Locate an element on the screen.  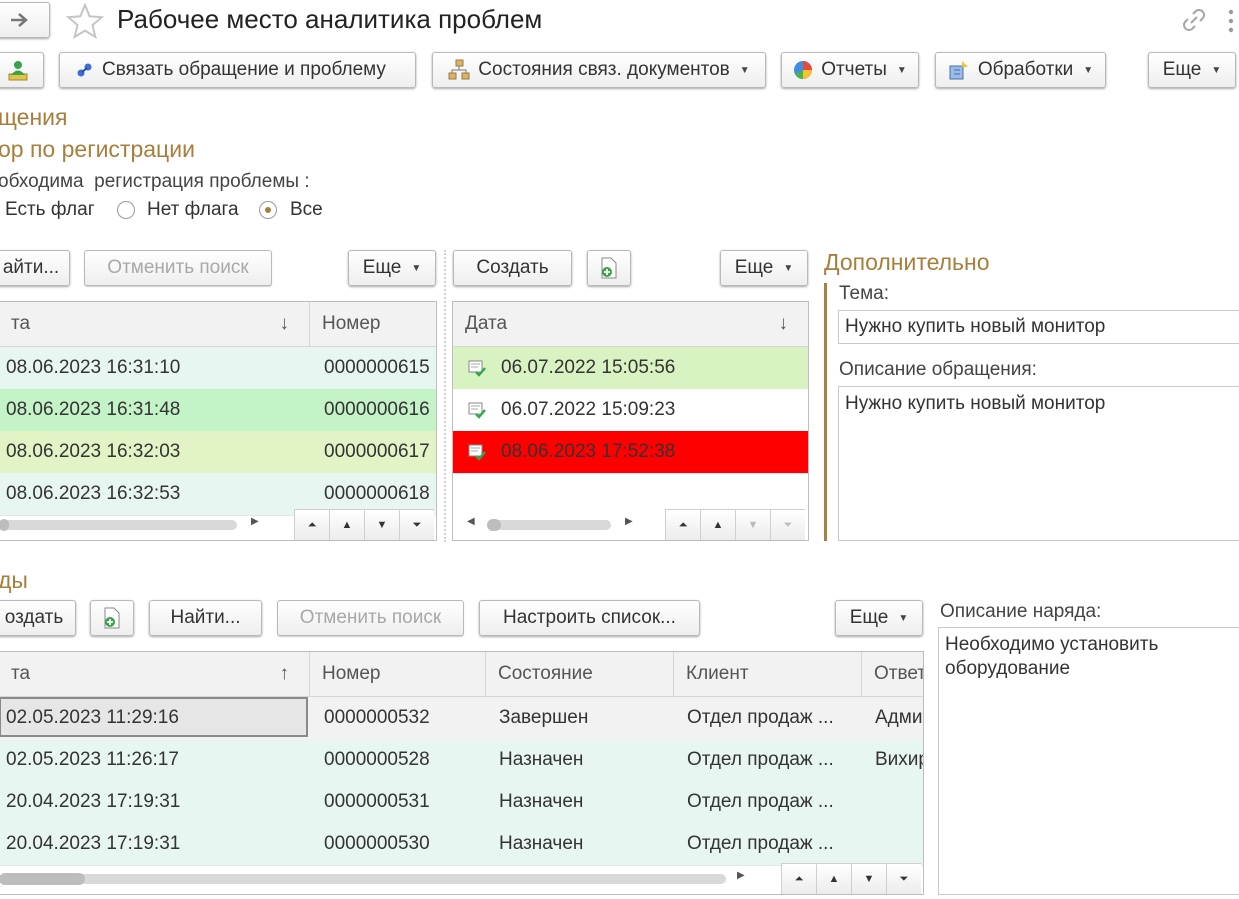
cell-date: 08.06.2023 16:31:10 is located at coordinates (93, 367).